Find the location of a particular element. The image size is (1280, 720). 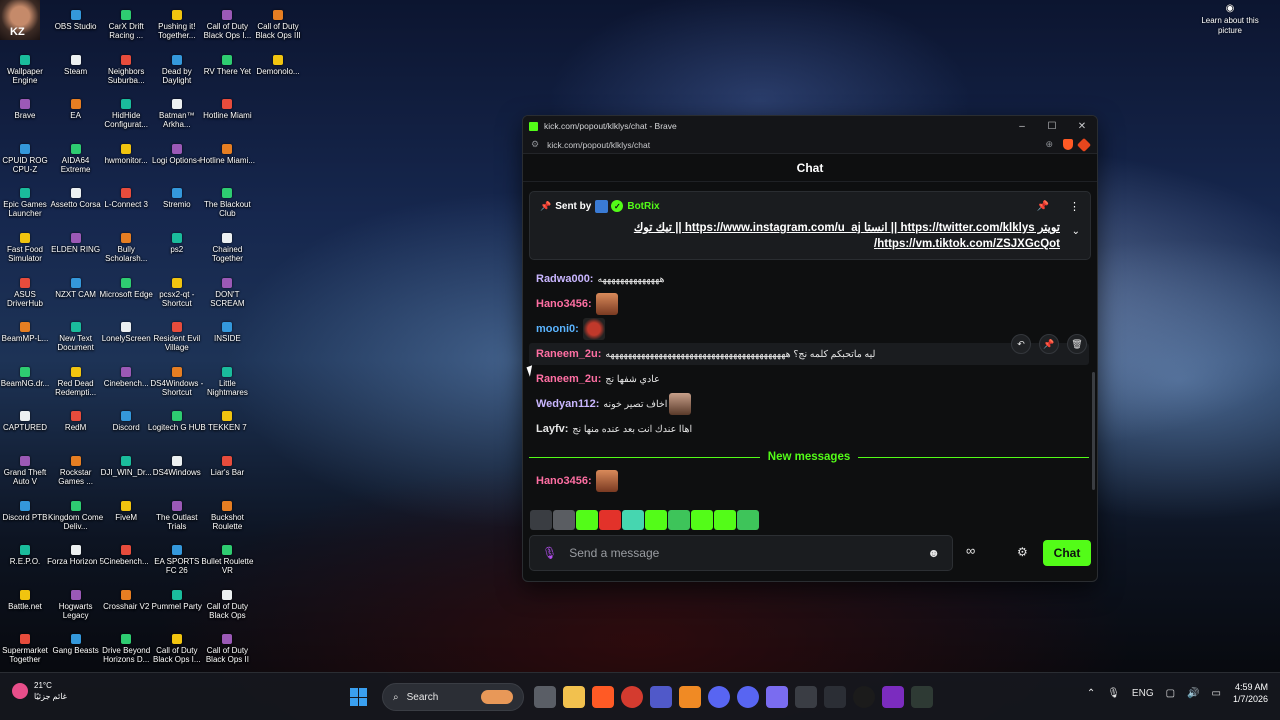

reply-icon: ↶ is located at coordinates (1021, 344).